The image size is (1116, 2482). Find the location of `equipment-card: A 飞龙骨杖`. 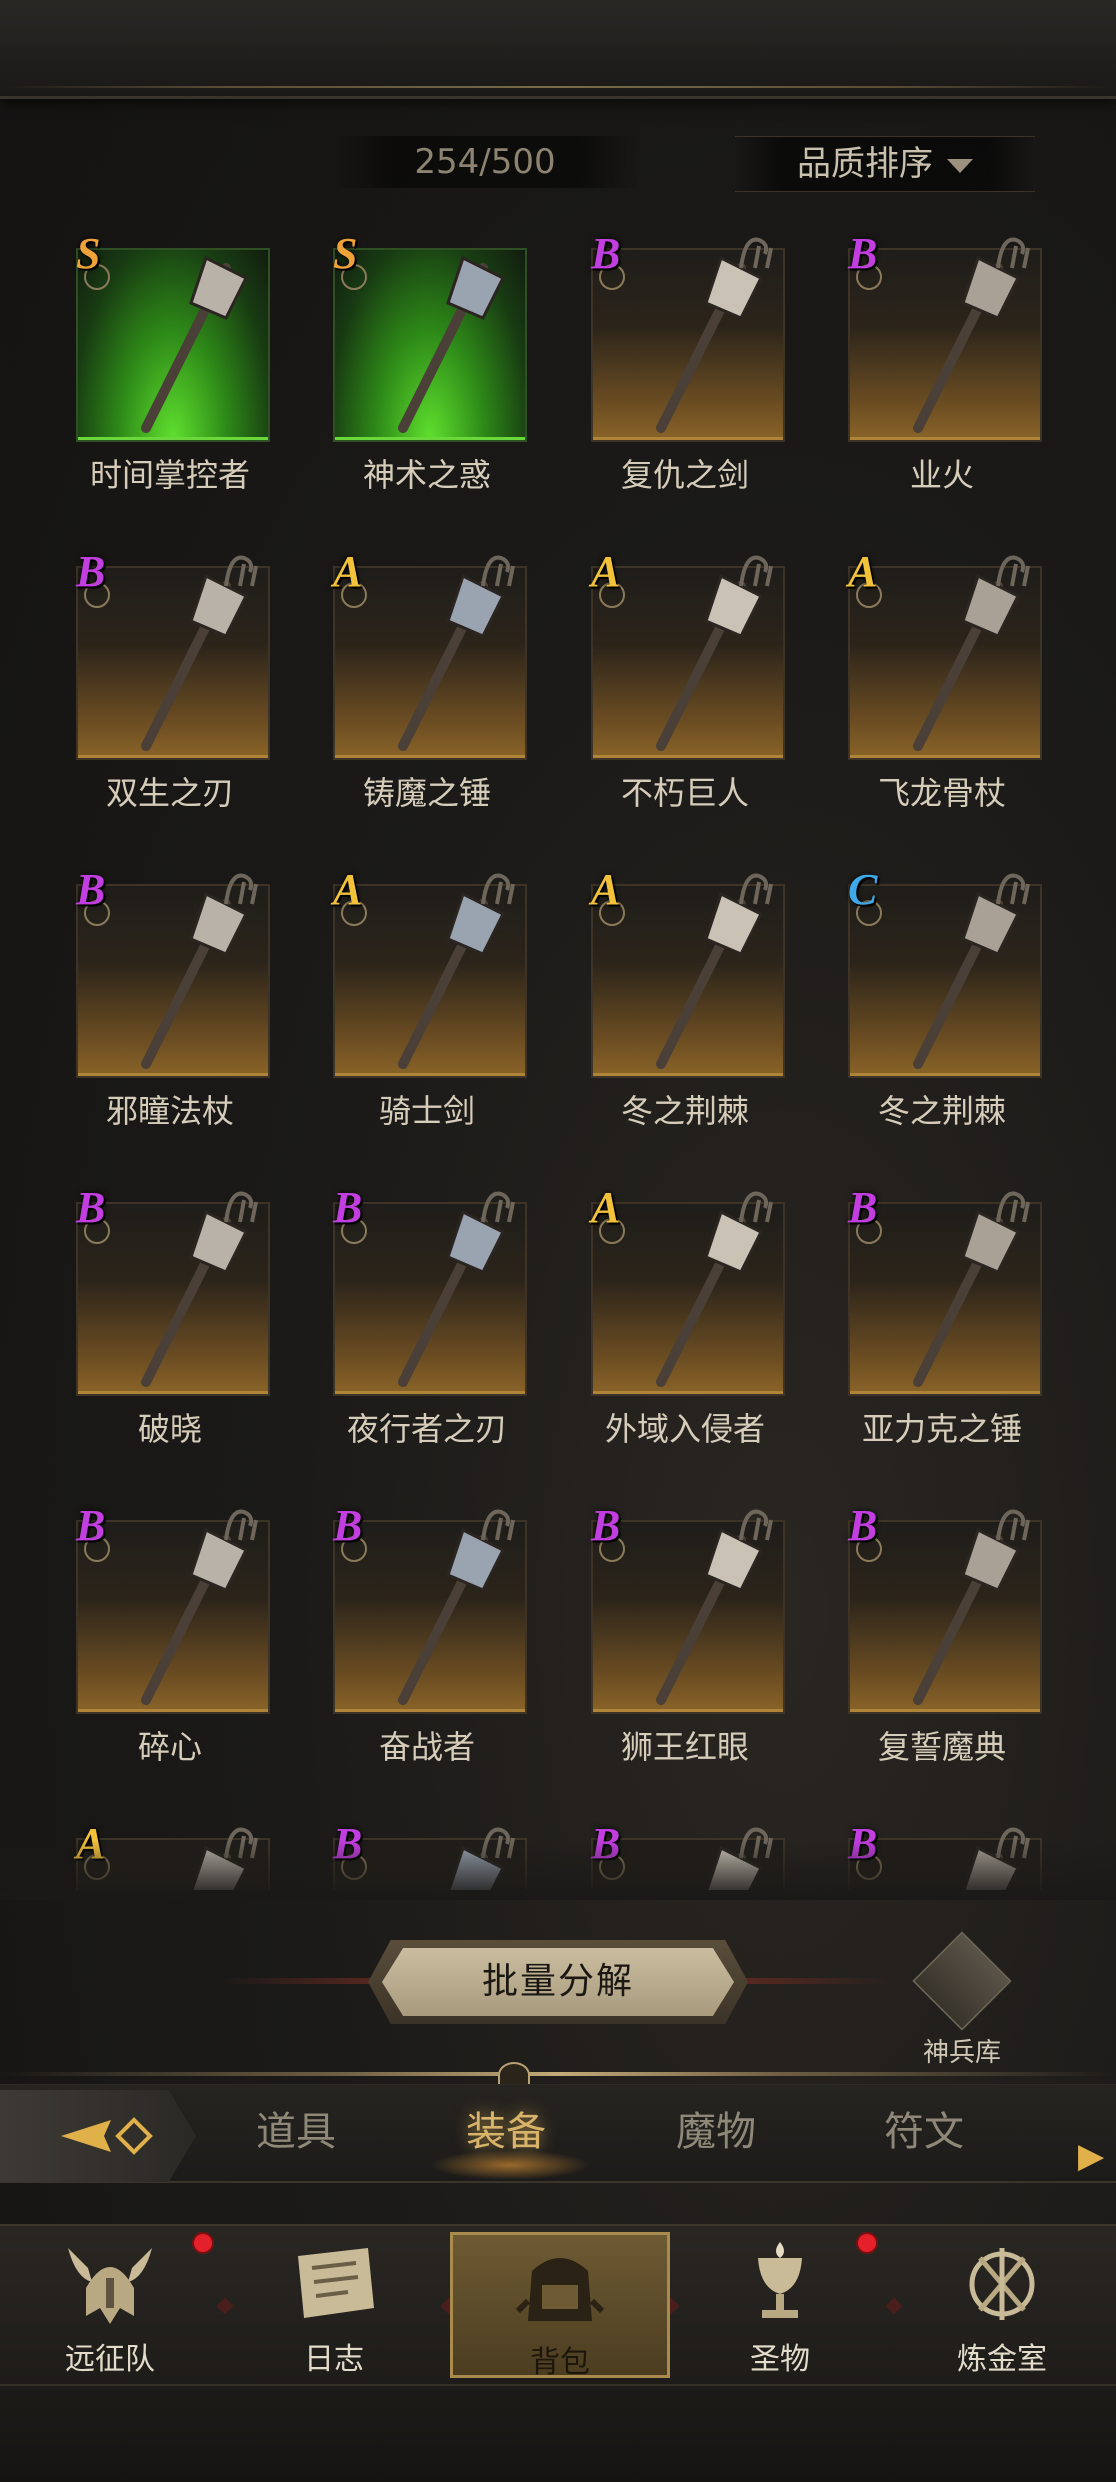

equipment-card: A 飞龙骨杖 is located at coordinates (942, 679).